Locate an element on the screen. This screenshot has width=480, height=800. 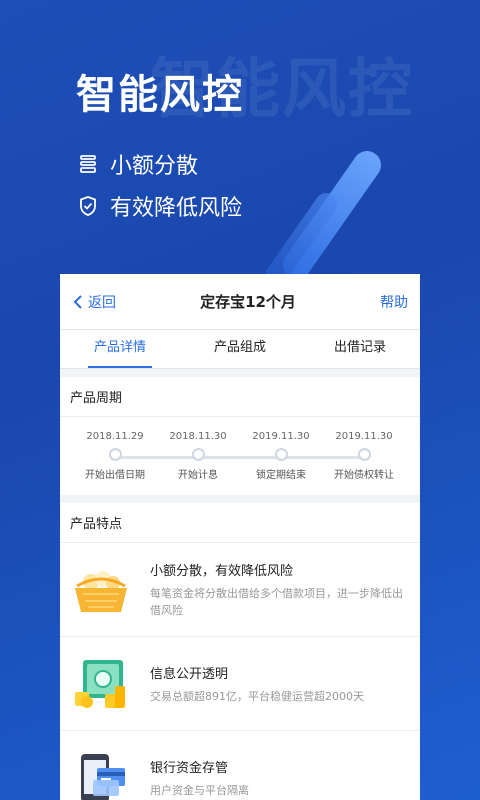
feature-item: 信息公开透明 交易总额超891亿，平台稳健运营超2000天 is located at coordinates (240, 684).